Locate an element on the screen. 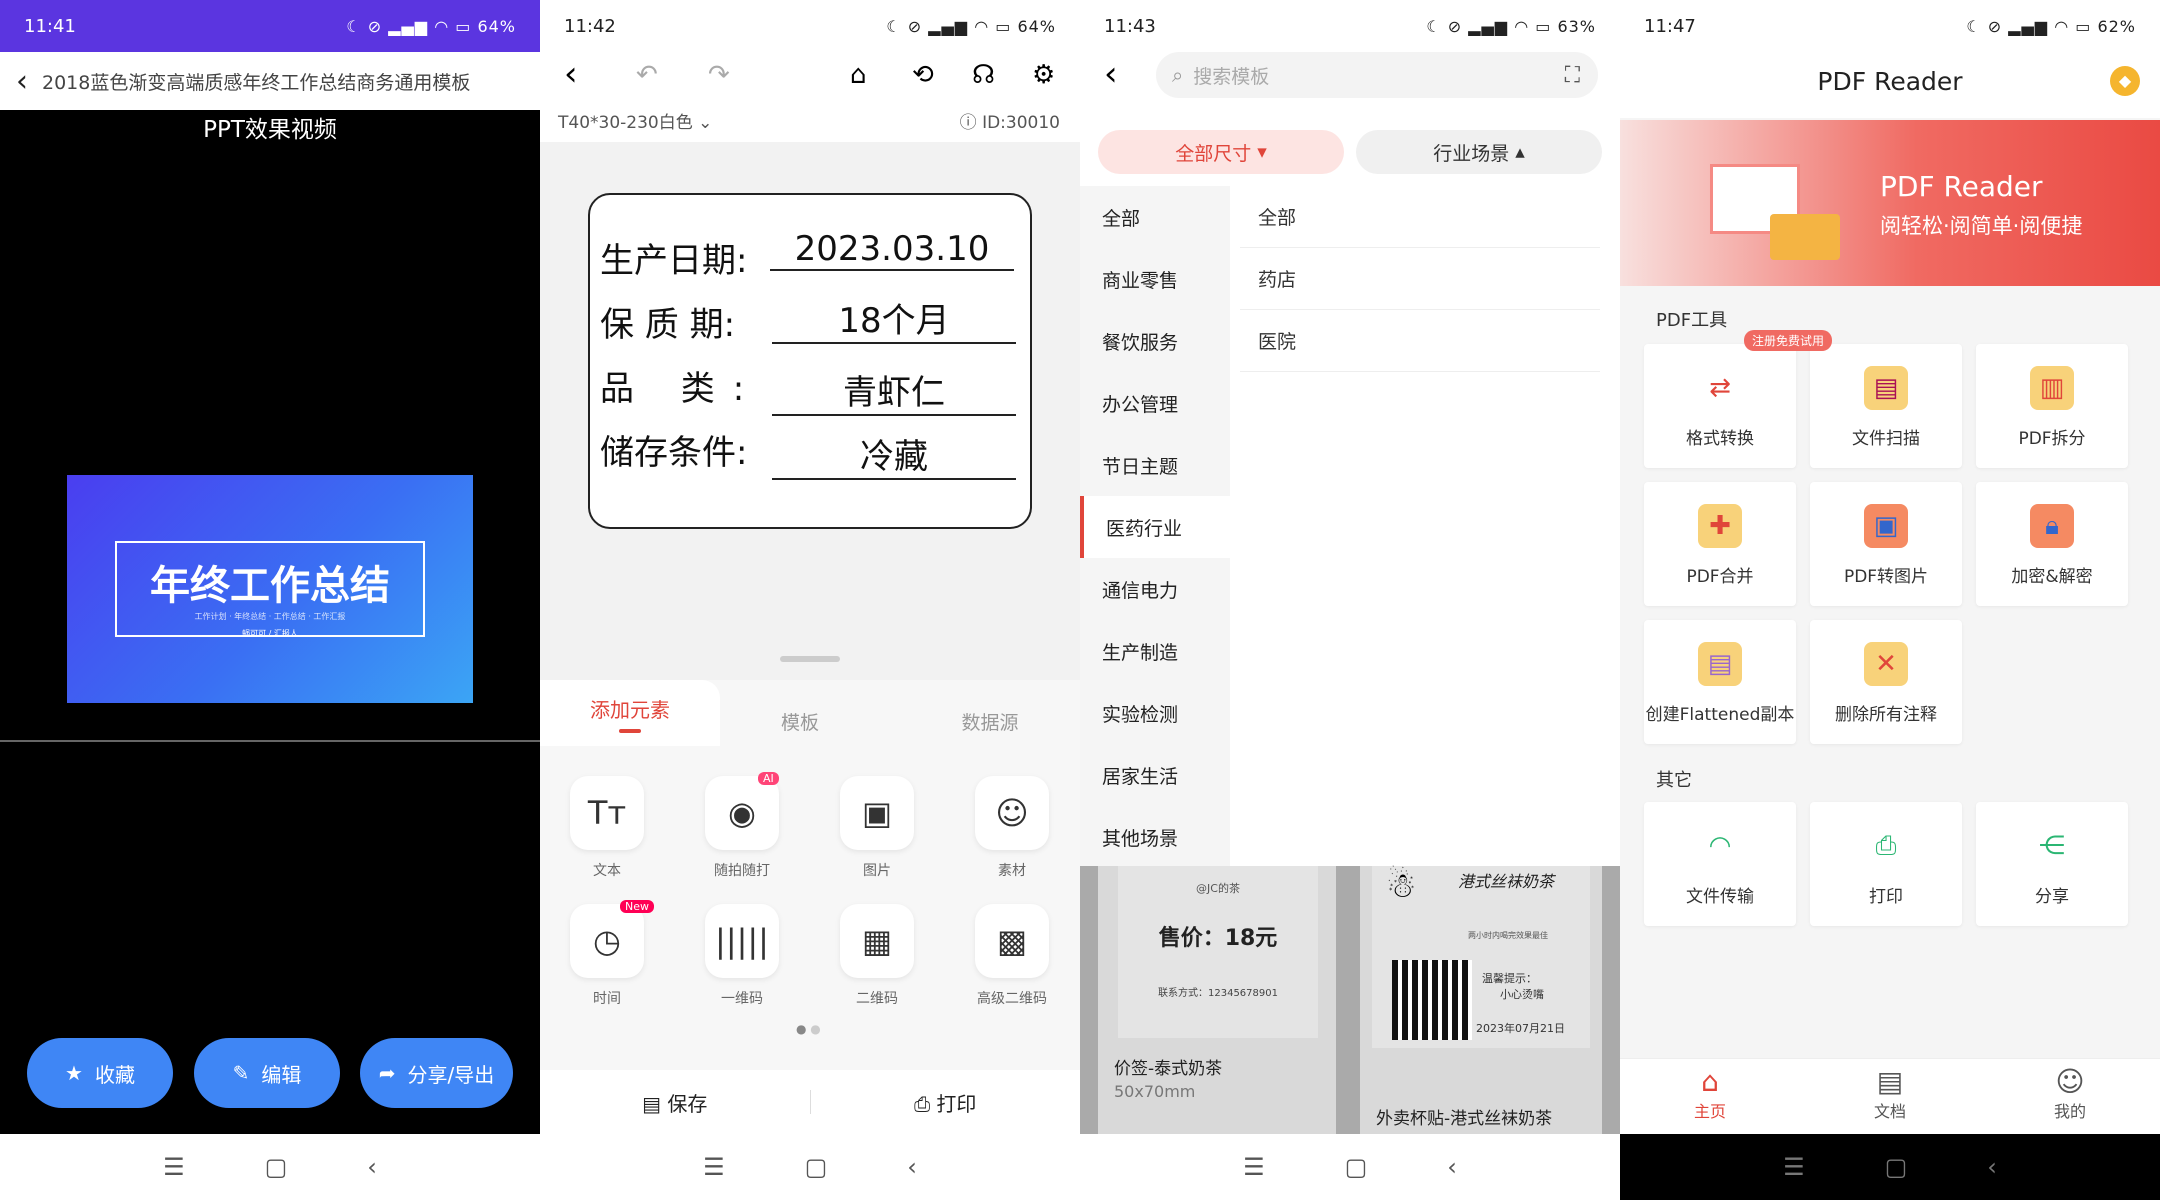 The width and height of the screenshot is (2160, 1200). row-value: 冷藏 is located at coordinates (894, 454).